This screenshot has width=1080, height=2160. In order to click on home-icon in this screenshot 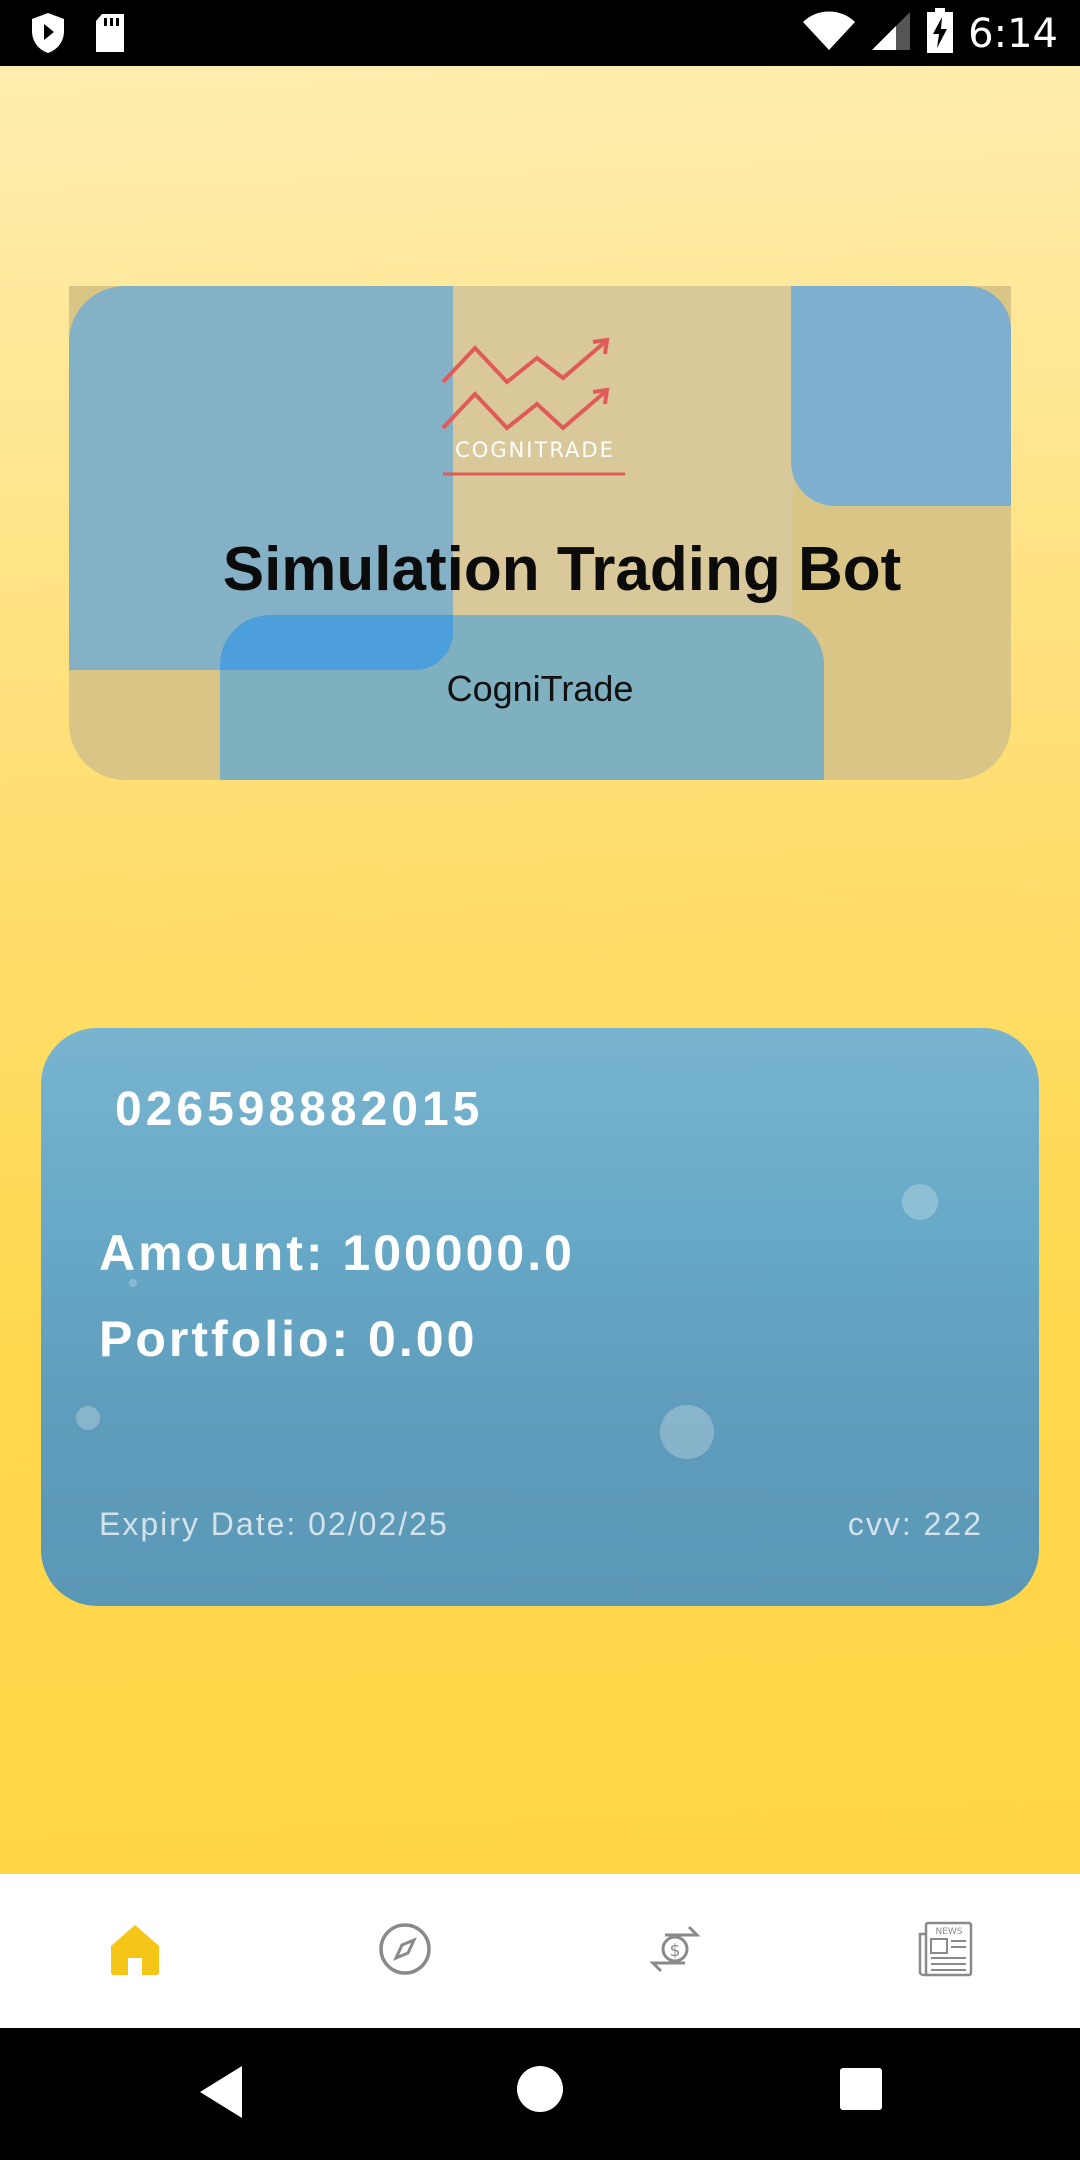, I will do `click(135, 1951)`.